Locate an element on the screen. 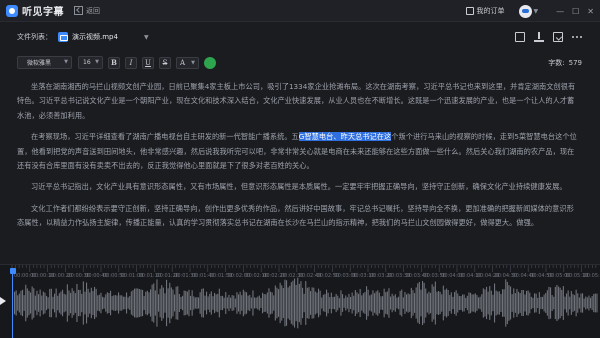 The height and width of the screenshot is (338, 600). download-icon is located at coordinates (558, 37).